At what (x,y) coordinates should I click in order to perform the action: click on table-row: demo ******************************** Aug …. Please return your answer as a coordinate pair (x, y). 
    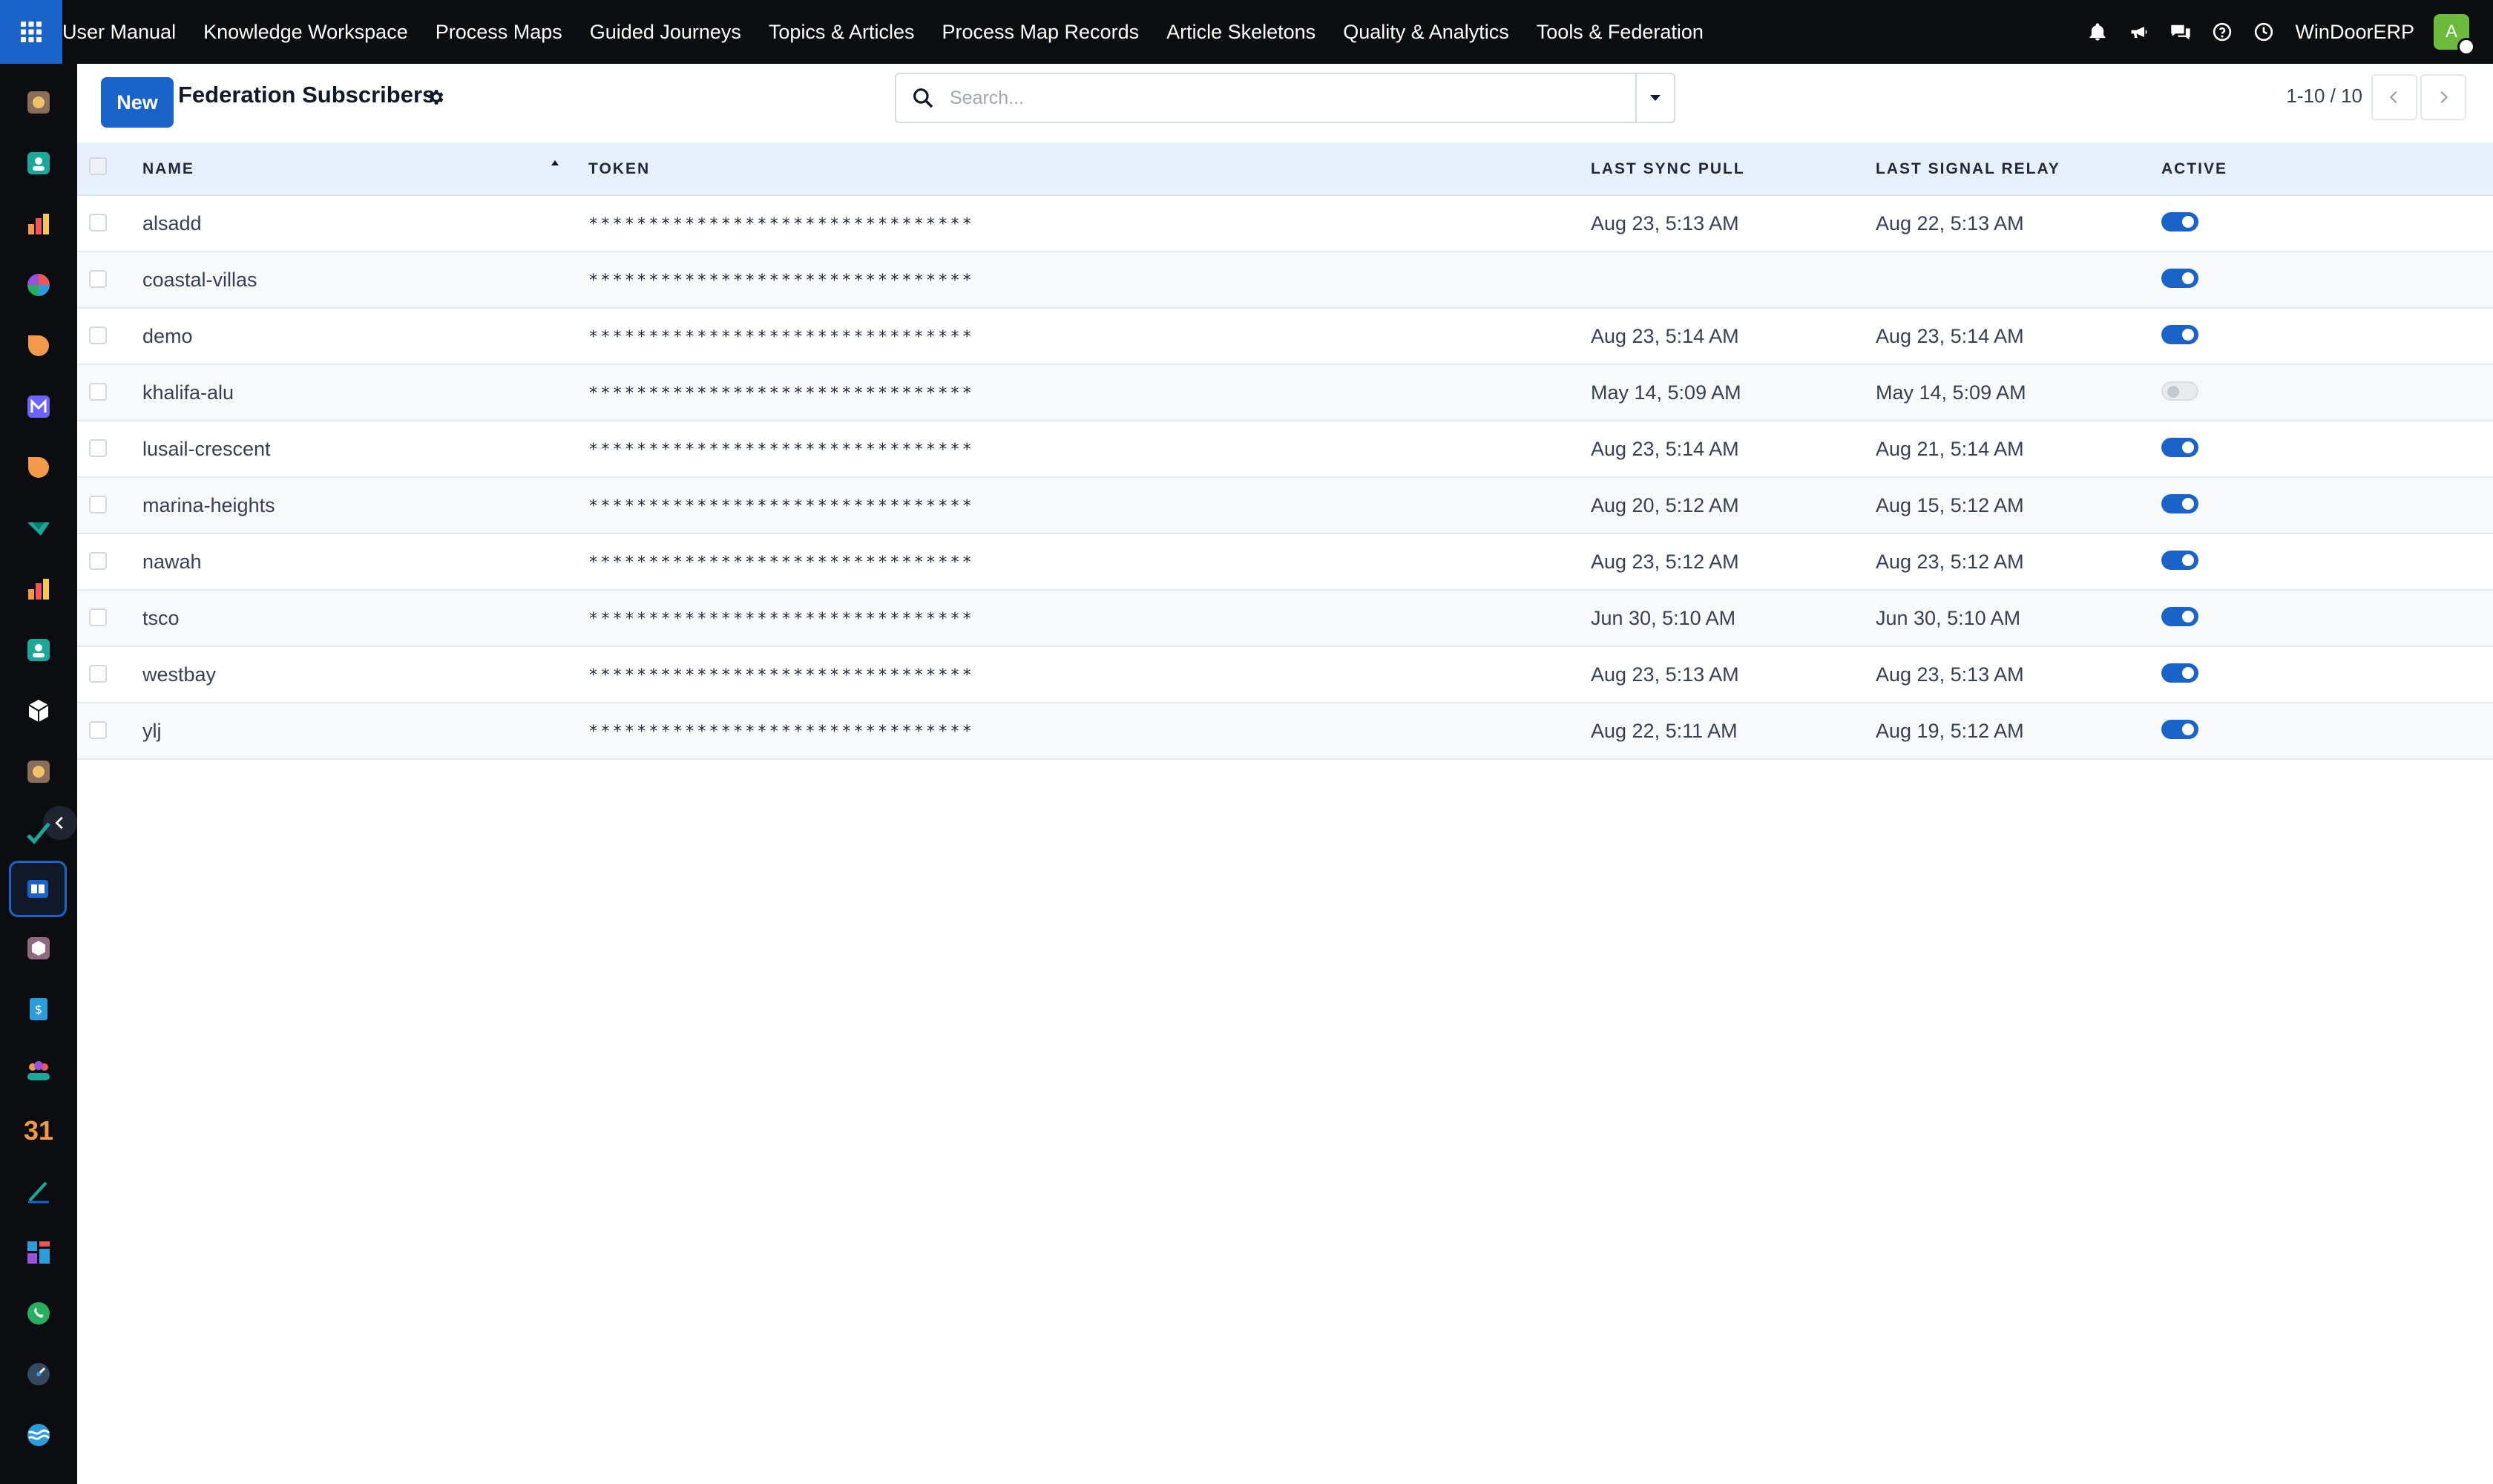
    Looking at the image, I should click on (1285, 337).